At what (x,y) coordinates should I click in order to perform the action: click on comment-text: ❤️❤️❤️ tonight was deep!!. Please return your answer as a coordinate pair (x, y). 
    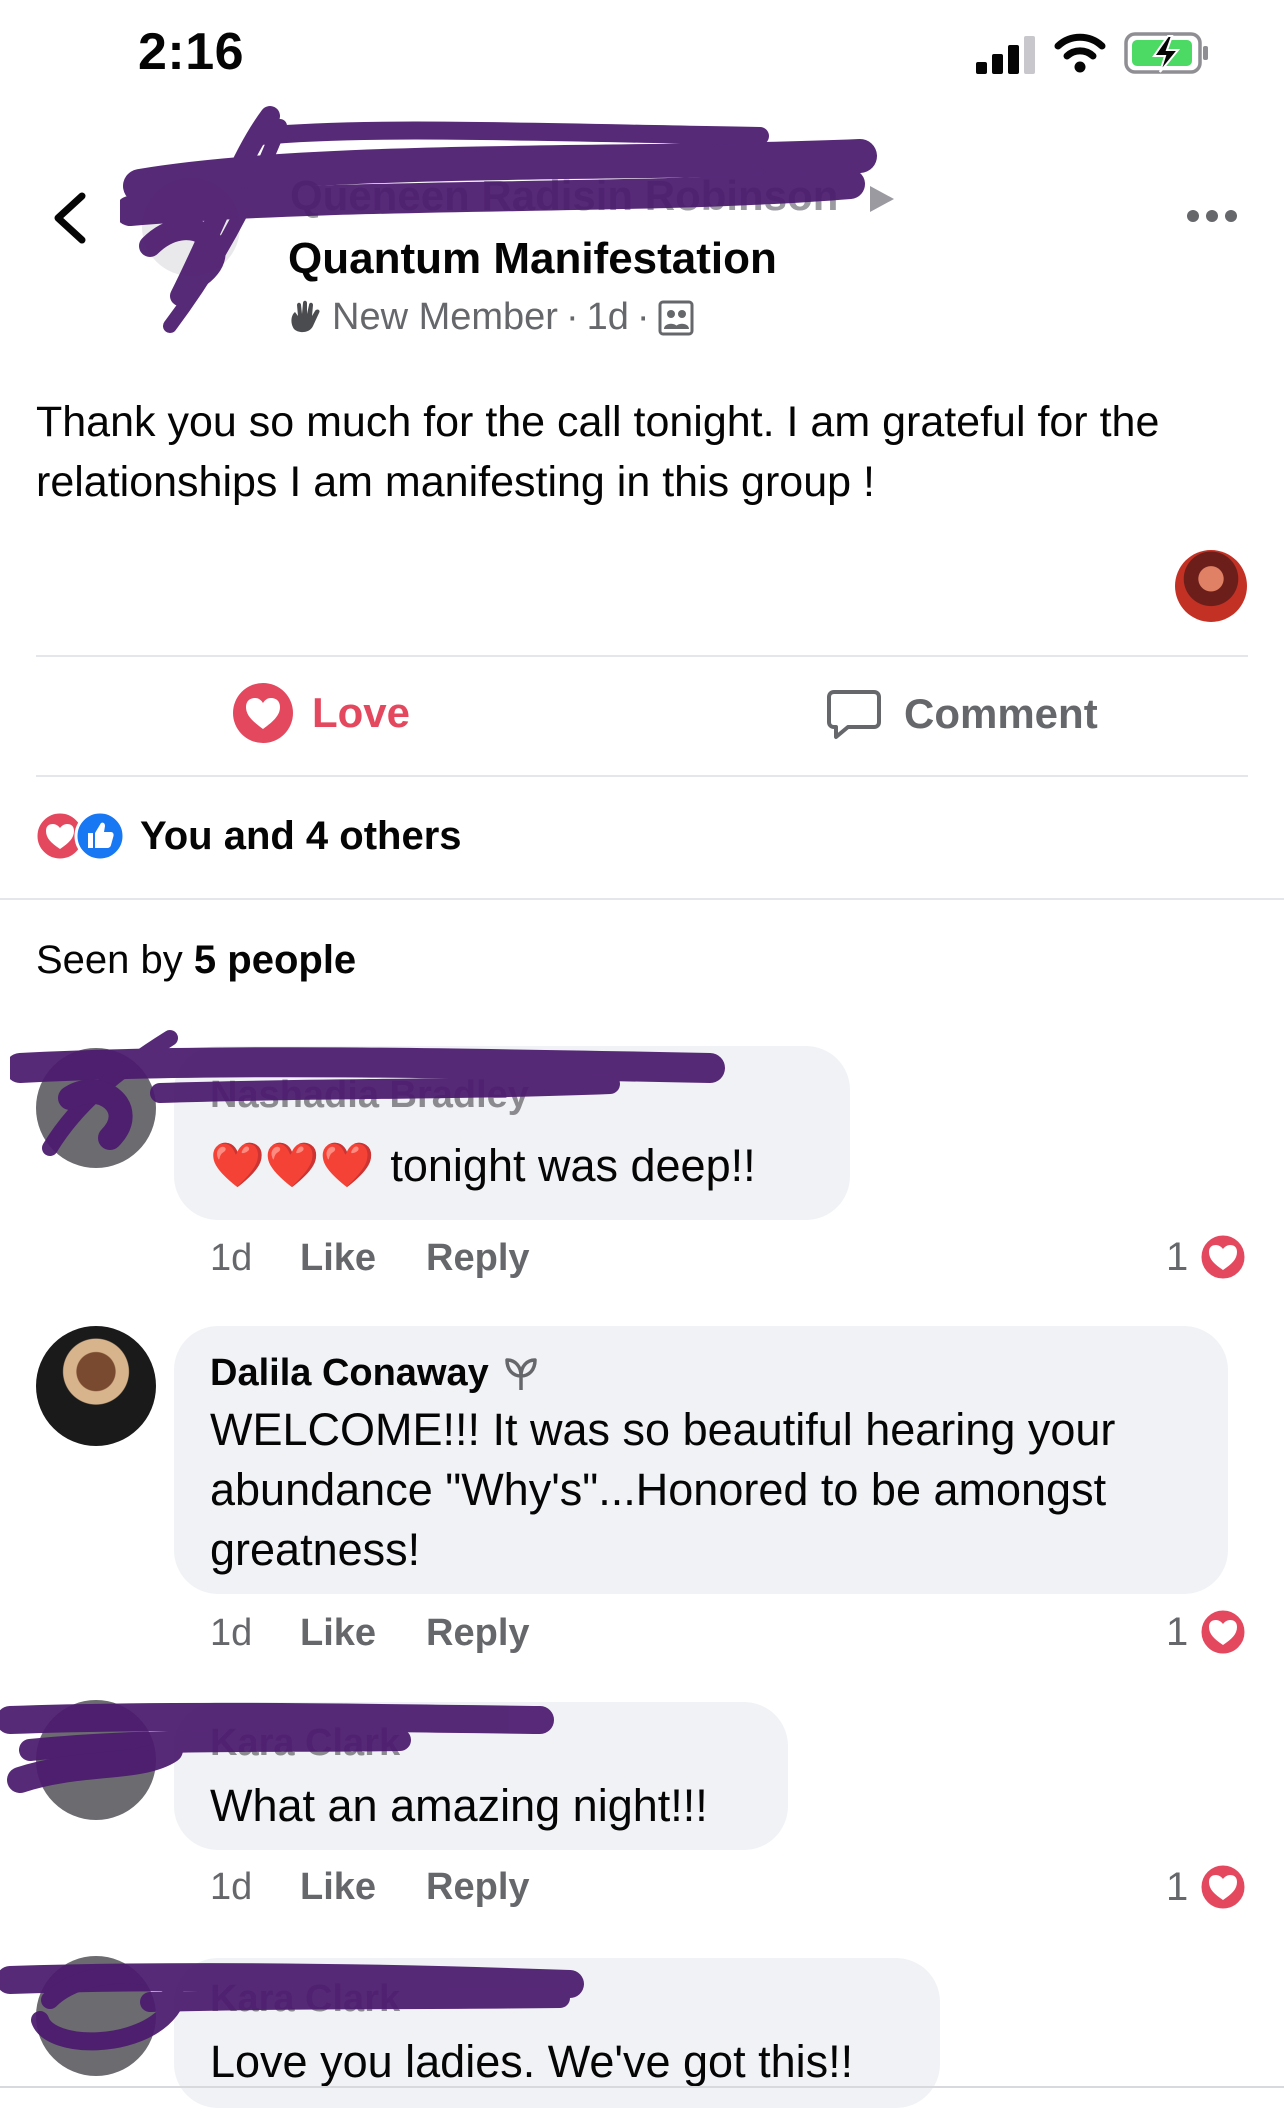
    Looking at the image, I should click on (483, 1166).